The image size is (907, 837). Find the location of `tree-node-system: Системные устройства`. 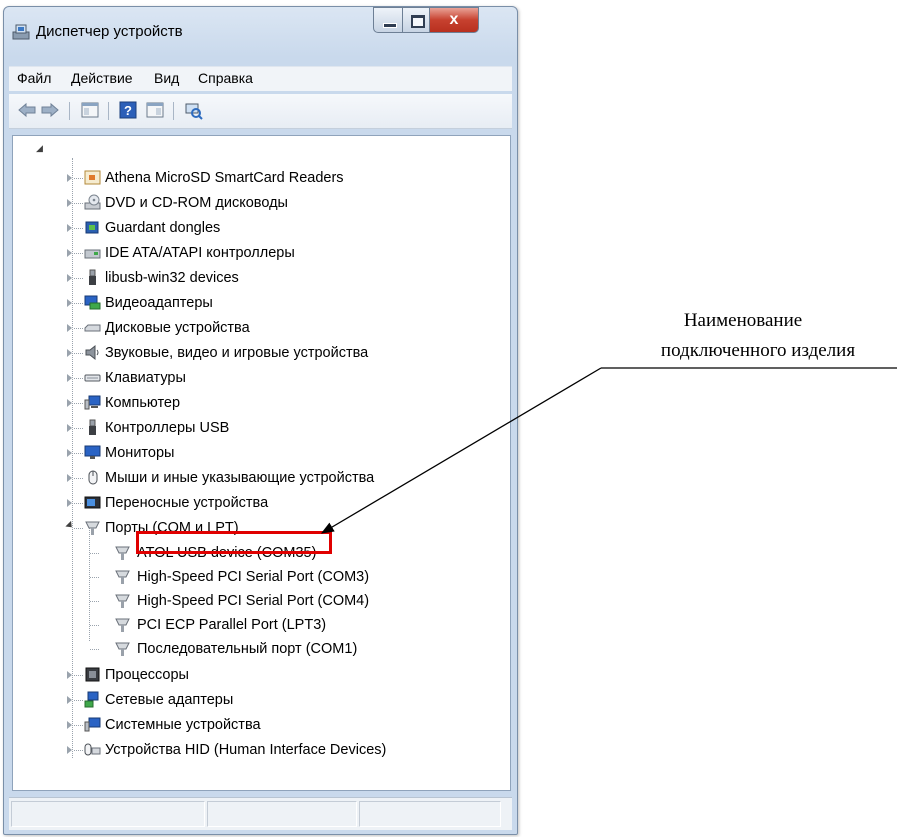

tree-node-system: Системные устройства is located at coordinates (258, 725).